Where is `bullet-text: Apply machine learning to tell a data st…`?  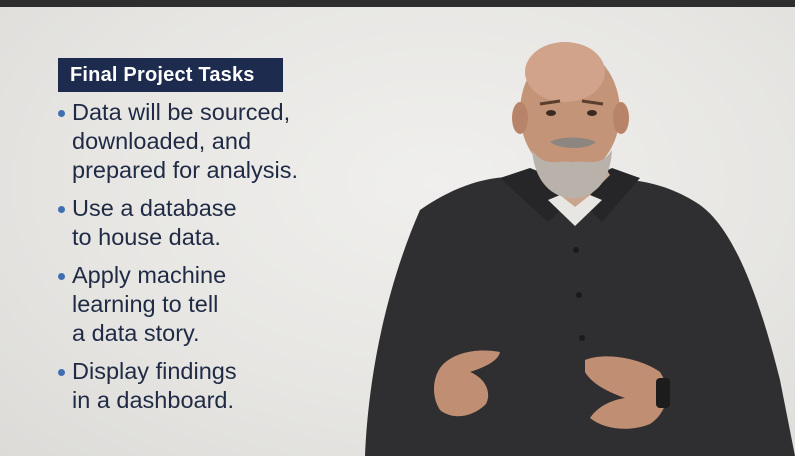 bullet-text: Apply machine learning to tell a data st… is located at coordinates (149, 304).